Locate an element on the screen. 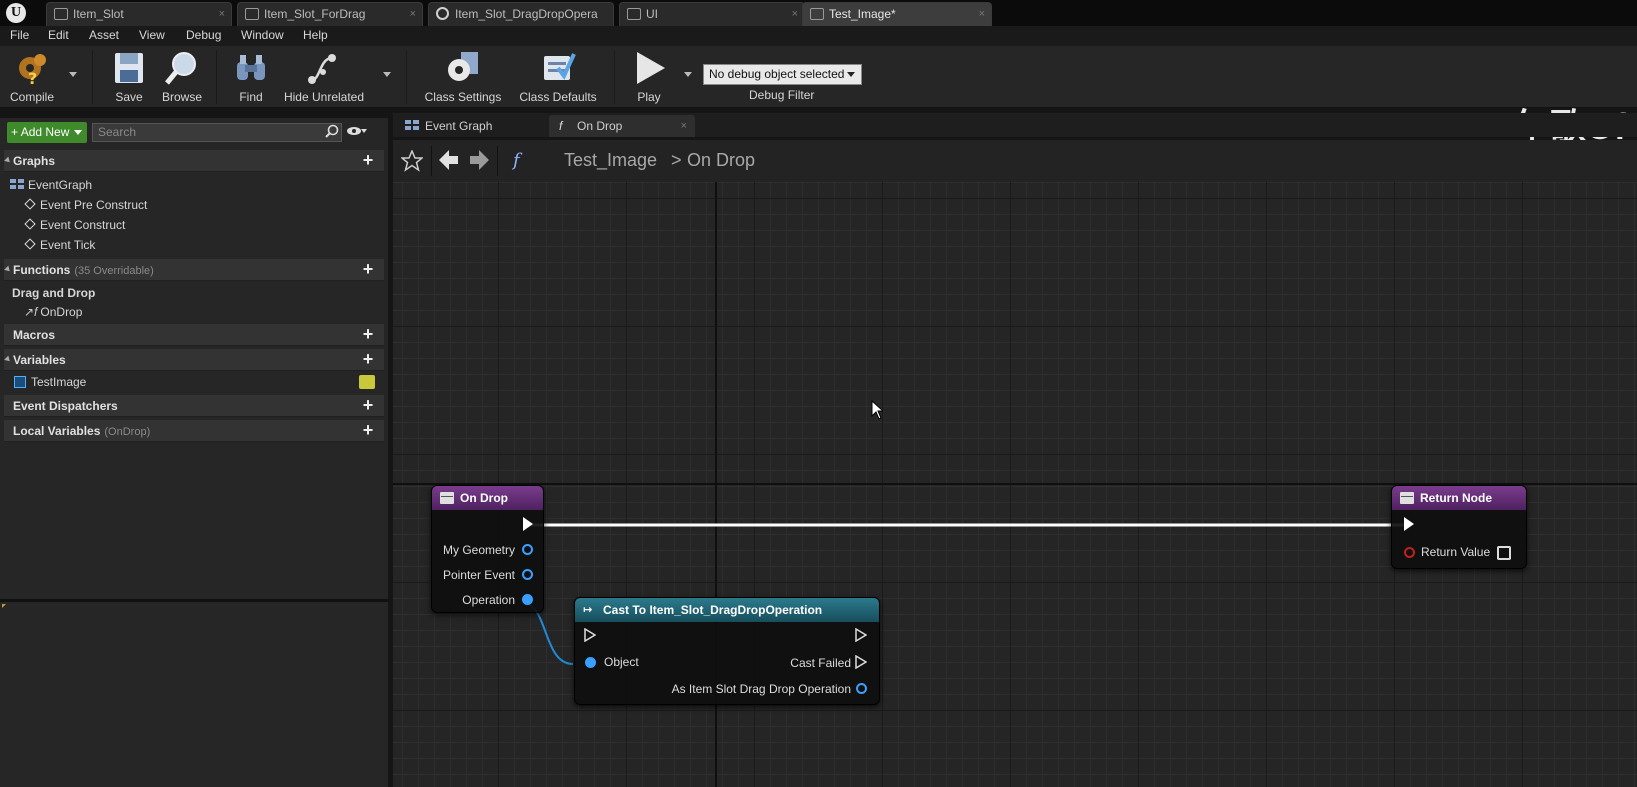 Image resolution: width=1637 pixels, height=787 pixels. doc-tab-label: UI is located at coordinates (652, 14).